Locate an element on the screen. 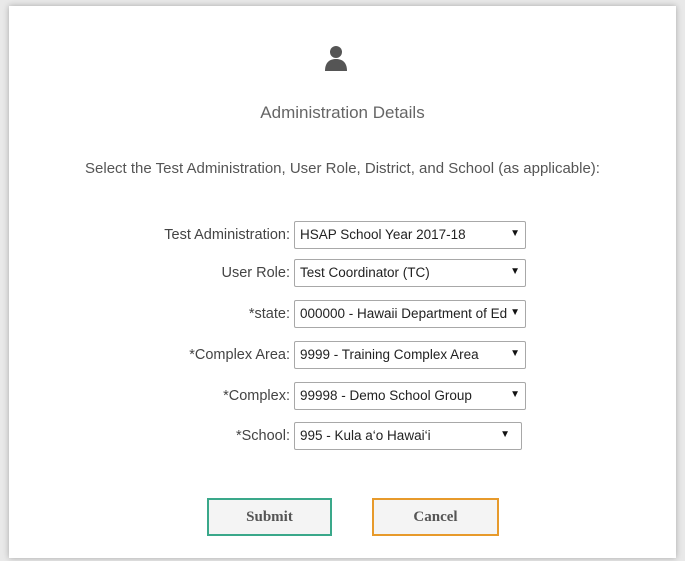 The width and height of the screenshot is (685, 561). state-value: 000000 - Hawaii Department of Education is located at coordinates (403, 313).